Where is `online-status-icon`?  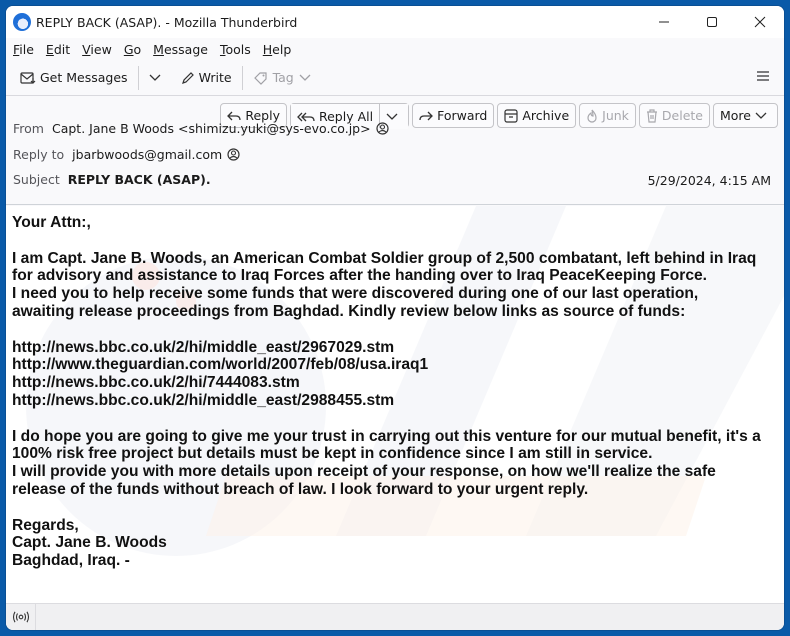
online-status-icon is located at coordinates (20, 617).